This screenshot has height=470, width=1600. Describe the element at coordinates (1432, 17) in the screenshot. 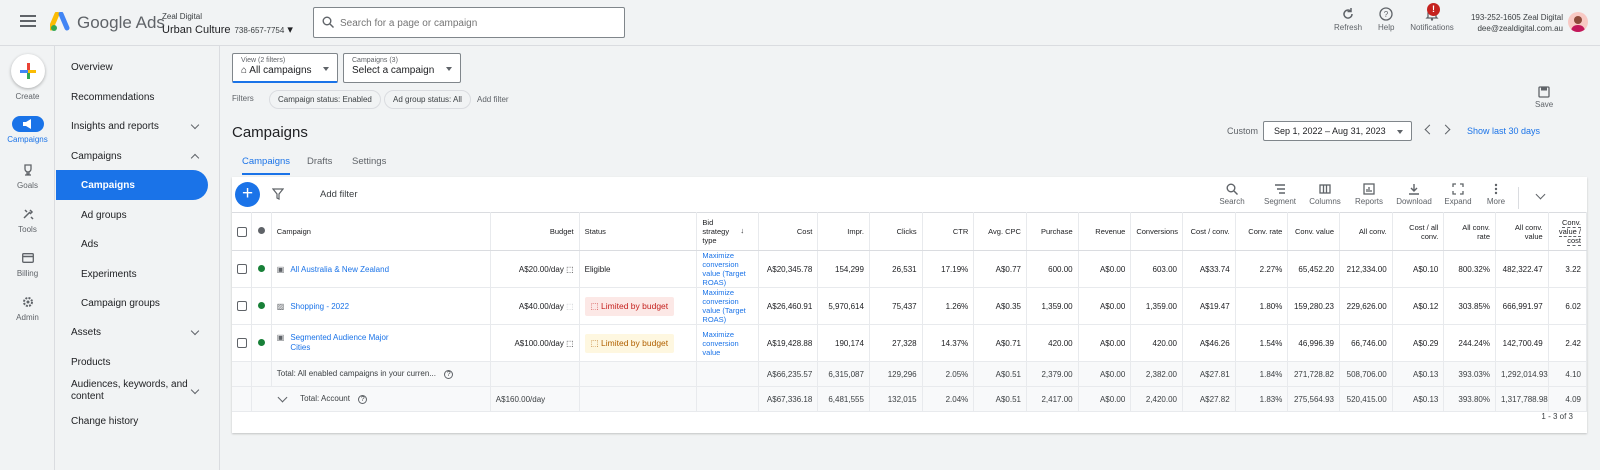

I see `notifications-button: ! Notifications` at that location.